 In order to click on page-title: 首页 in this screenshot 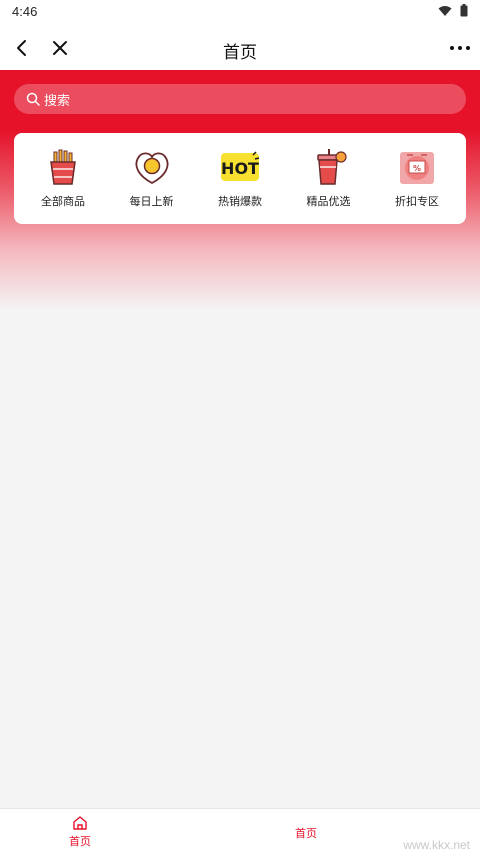, I will do `click(240, 52)`.